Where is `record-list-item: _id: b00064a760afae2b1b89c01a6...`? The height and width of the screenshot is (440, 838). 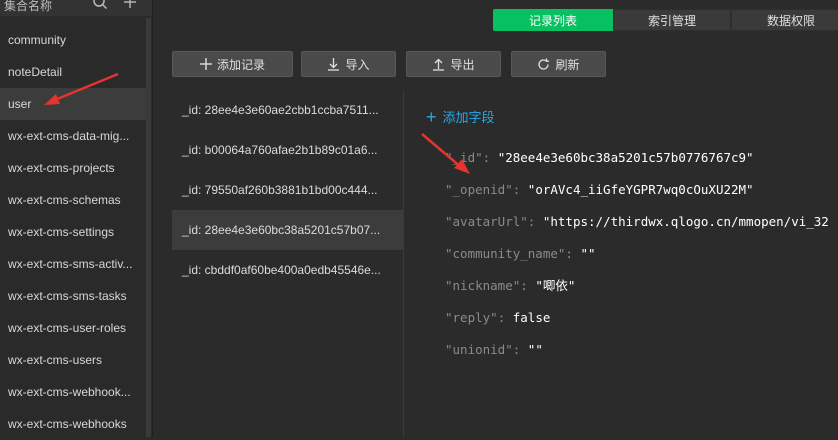 record-list-item: _id: b00064a760afae2b1b89c01a6... is located at coordinates (287, 150).